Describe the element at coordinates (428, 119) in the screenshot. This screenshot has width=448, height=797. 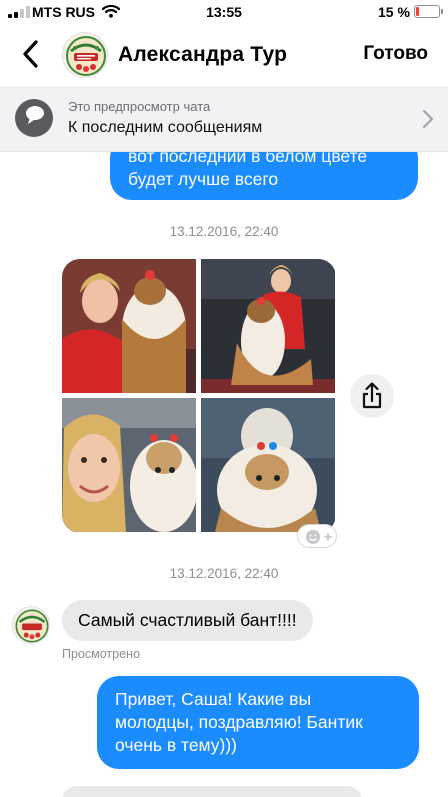
I see `chevron-right-icon` at that location.